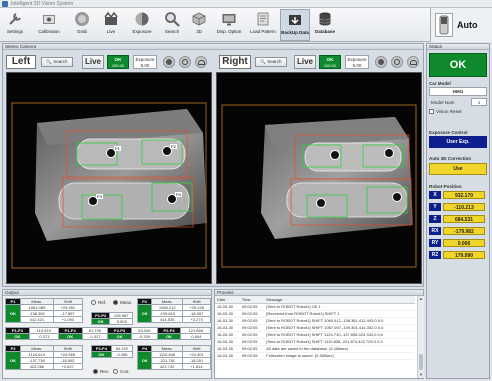 This screenshot has height=381, width=492. I want to click on exposure-control-value: User Exp., so click(458, 142).